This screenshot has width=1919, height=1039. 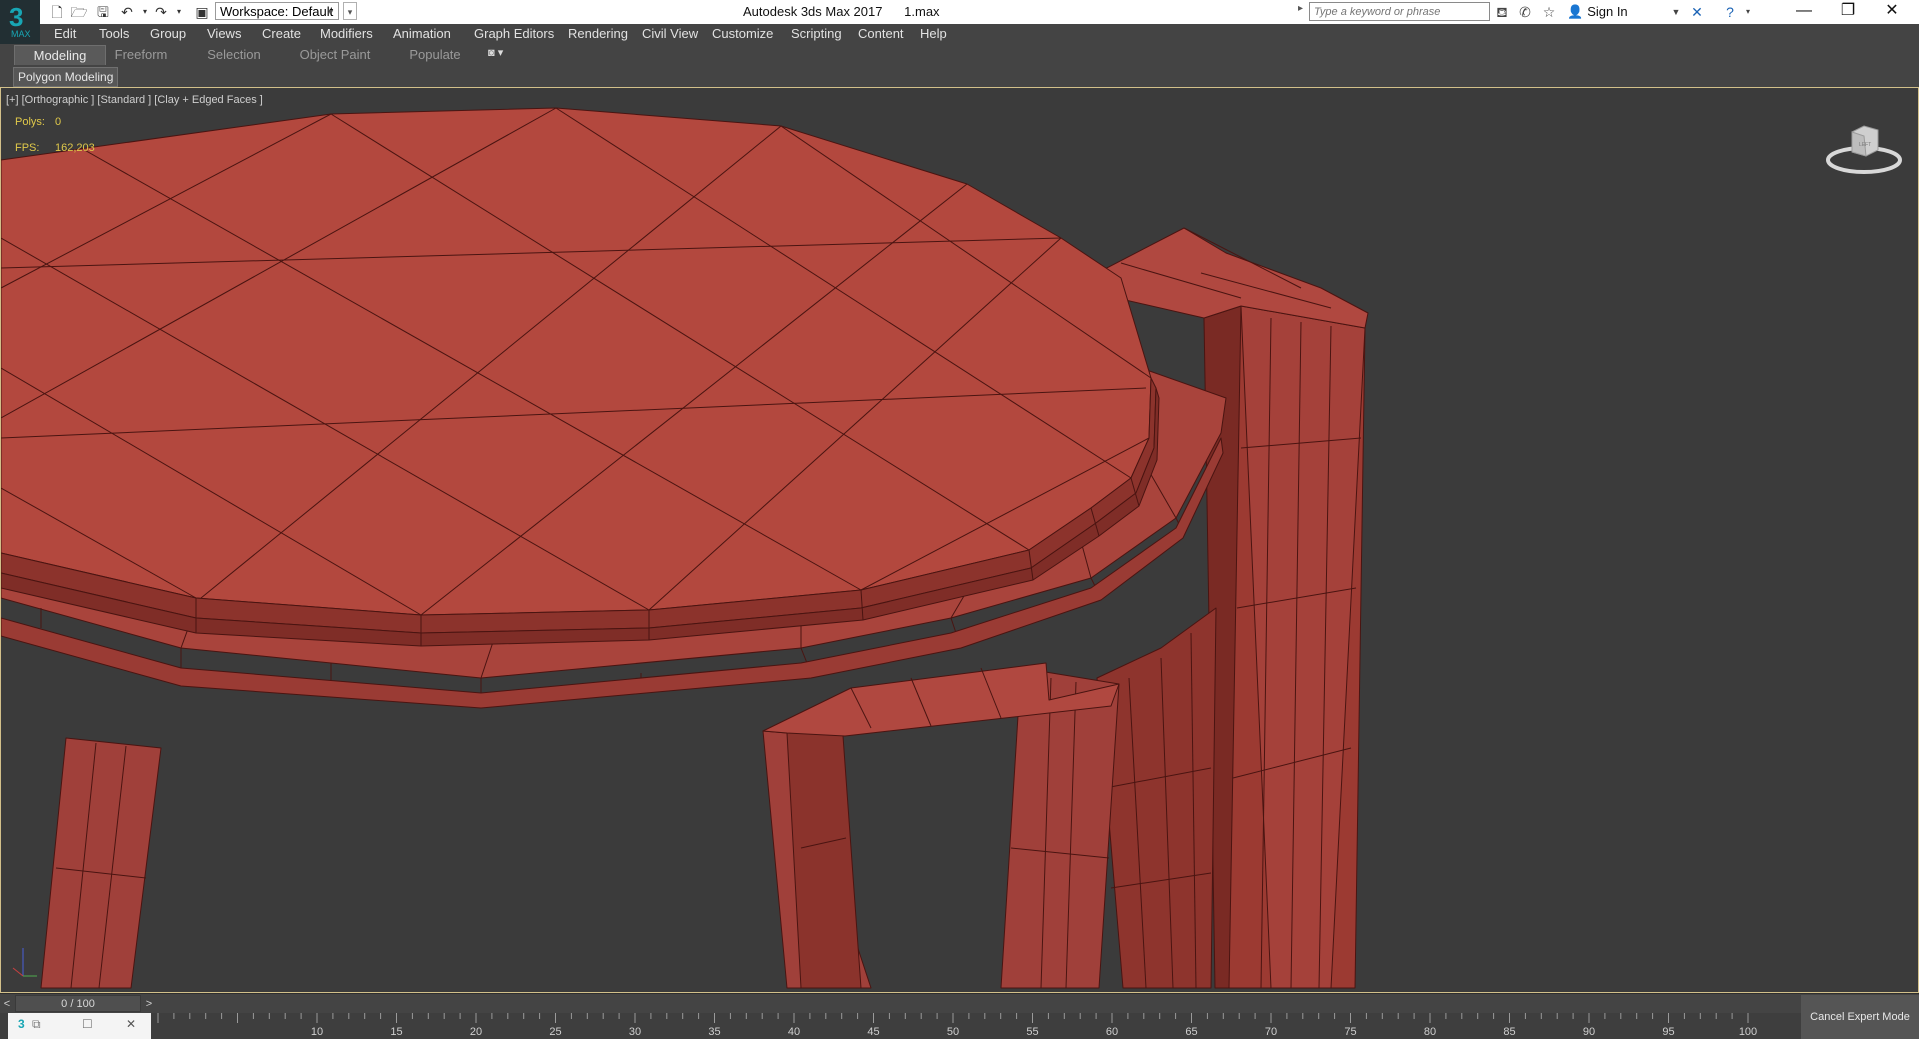 I want to click on ribbon-panel: Polygon Modeling, so click(x=959, y=77).